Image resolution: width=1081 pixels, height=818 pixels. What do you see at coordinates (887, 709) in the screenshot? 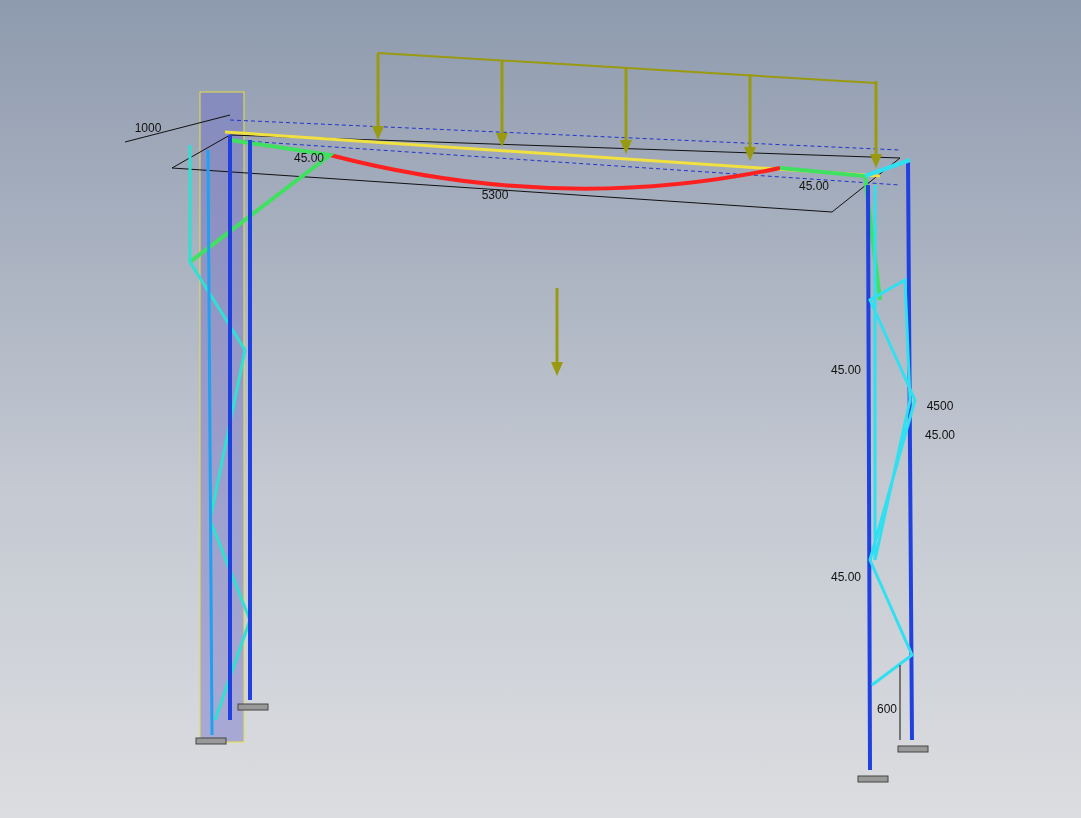
I see `dimension-label: 600` at bounding box center [887, 709].